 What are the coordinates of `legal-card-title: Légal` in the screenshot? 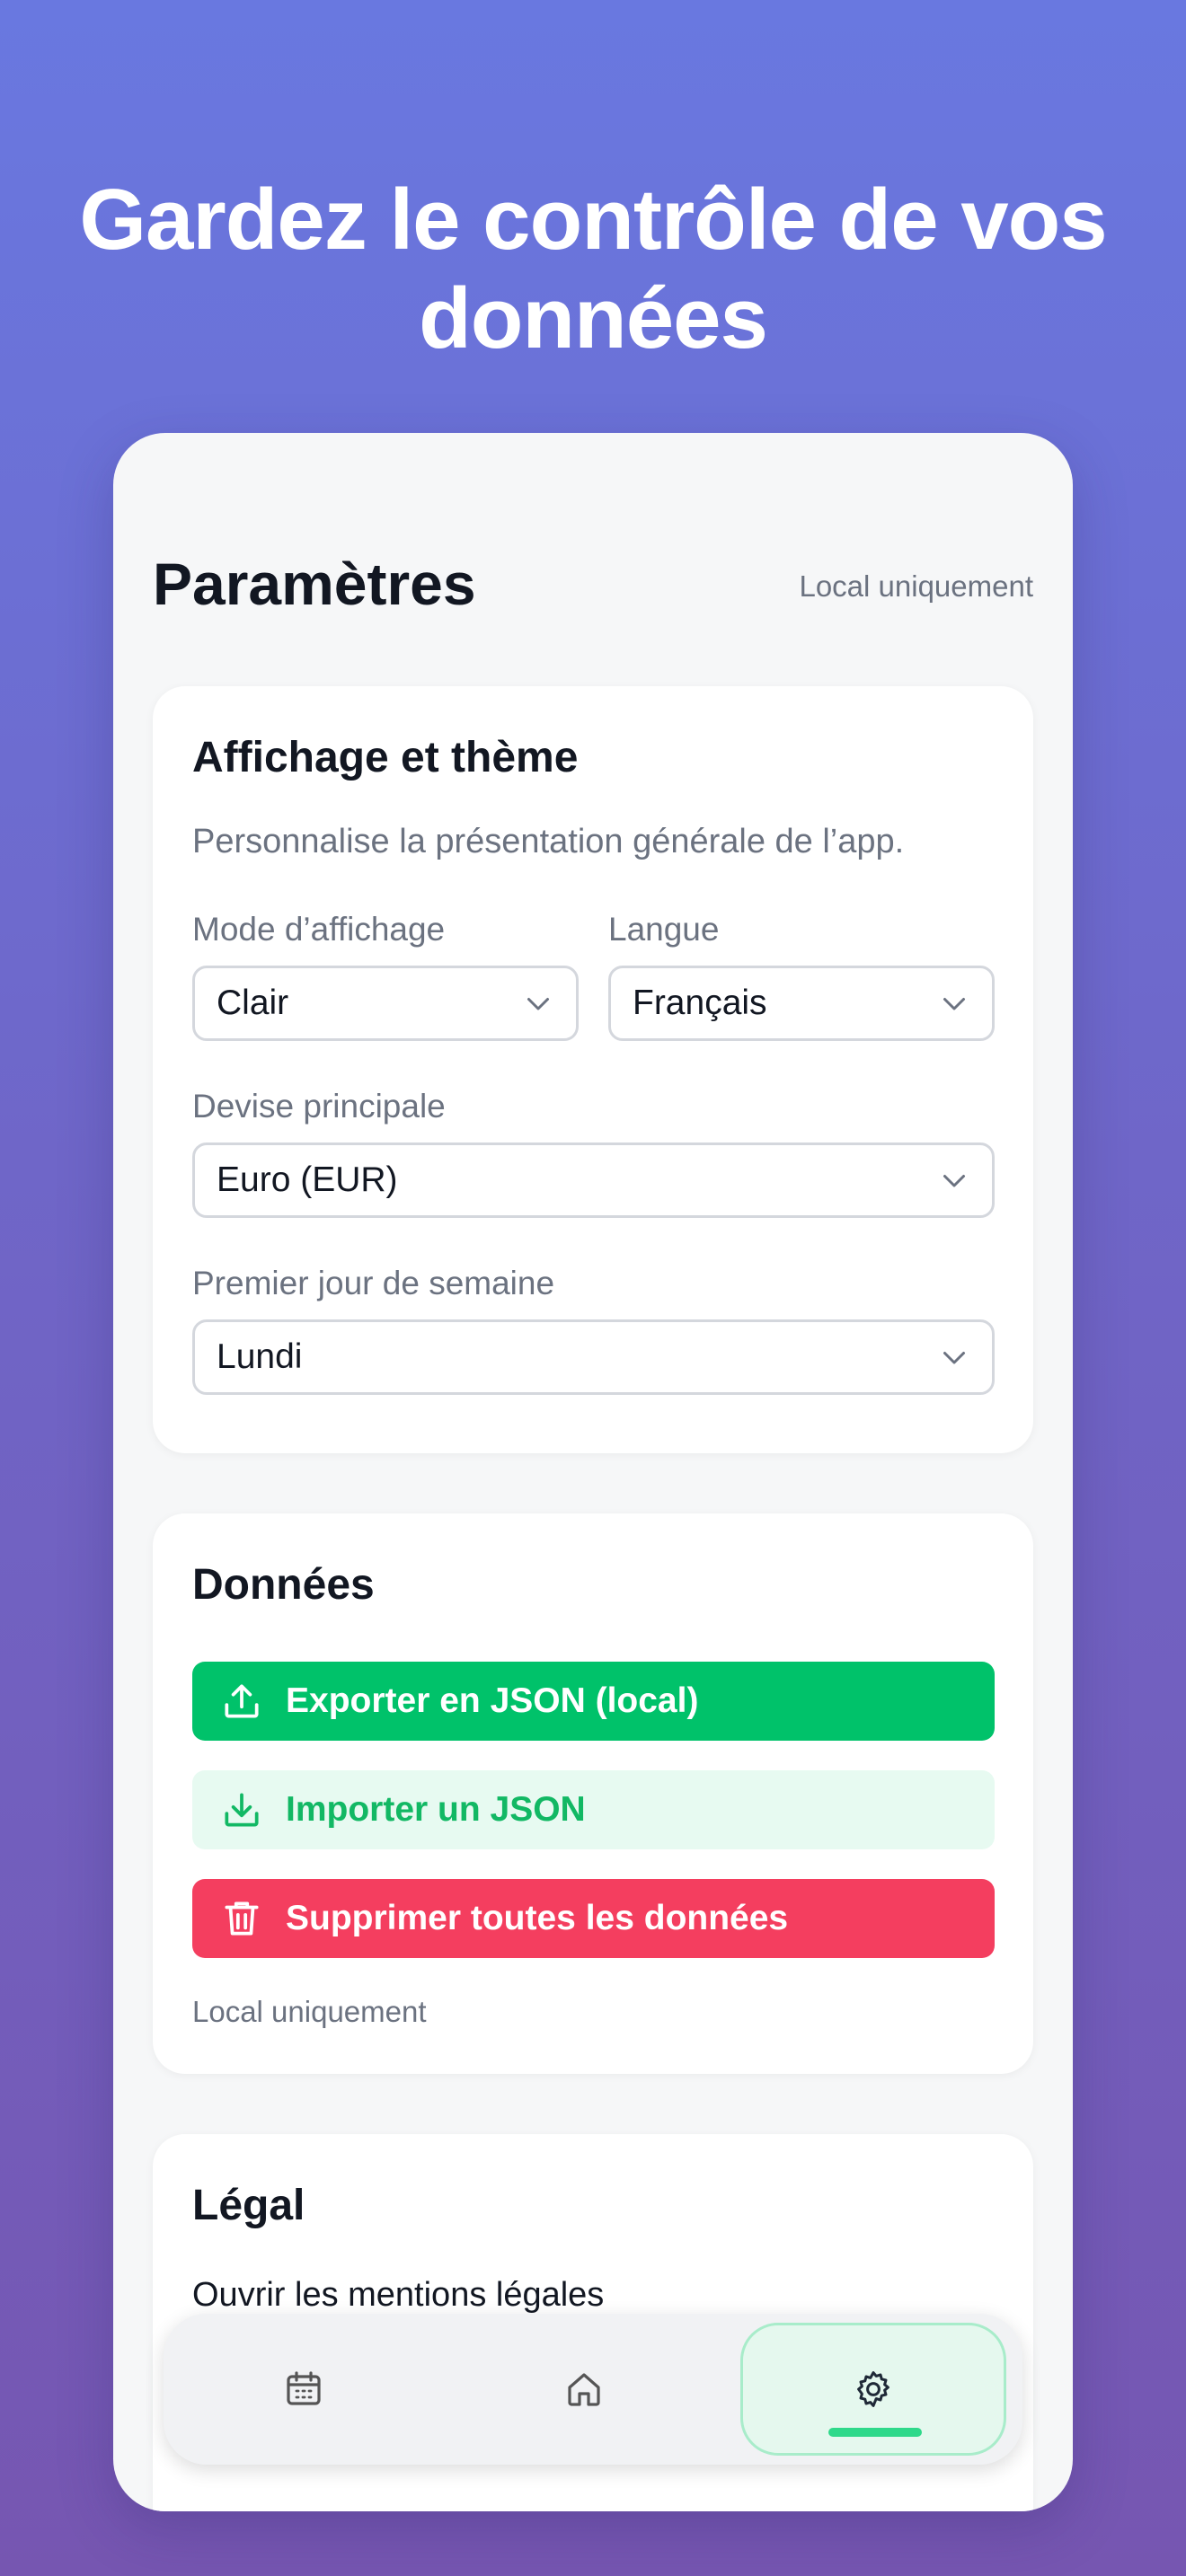 It's located at (248, 2205).